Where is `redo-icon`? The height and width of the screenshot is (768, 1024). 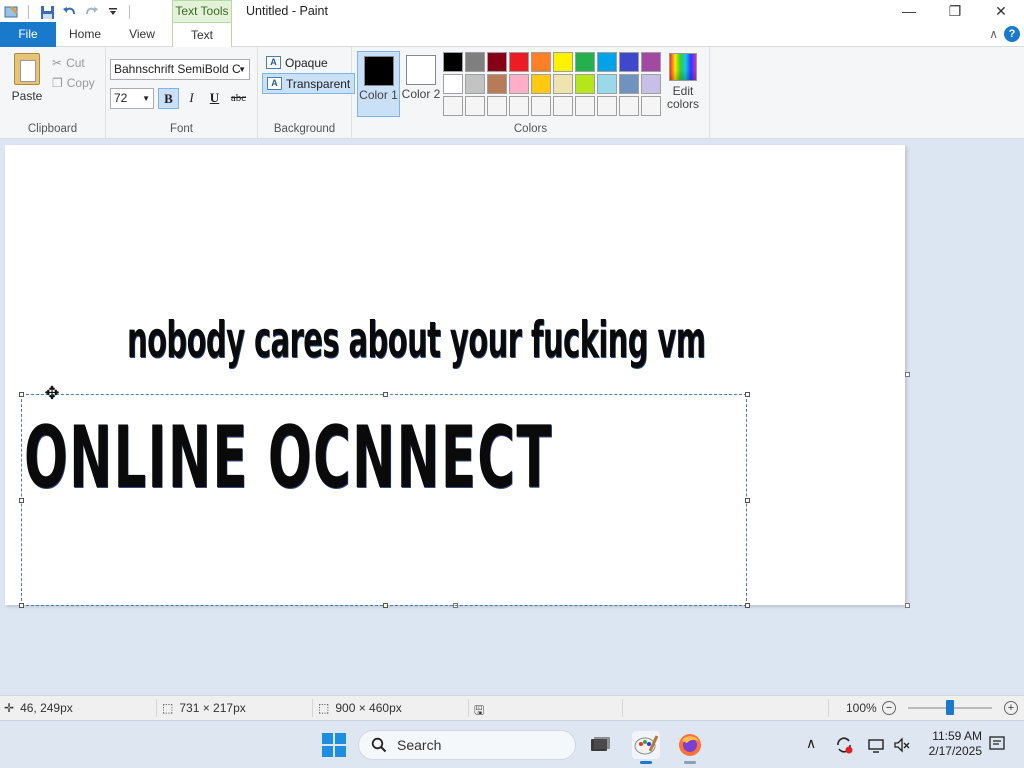
redo-icon is located at coordinates (91, 12).